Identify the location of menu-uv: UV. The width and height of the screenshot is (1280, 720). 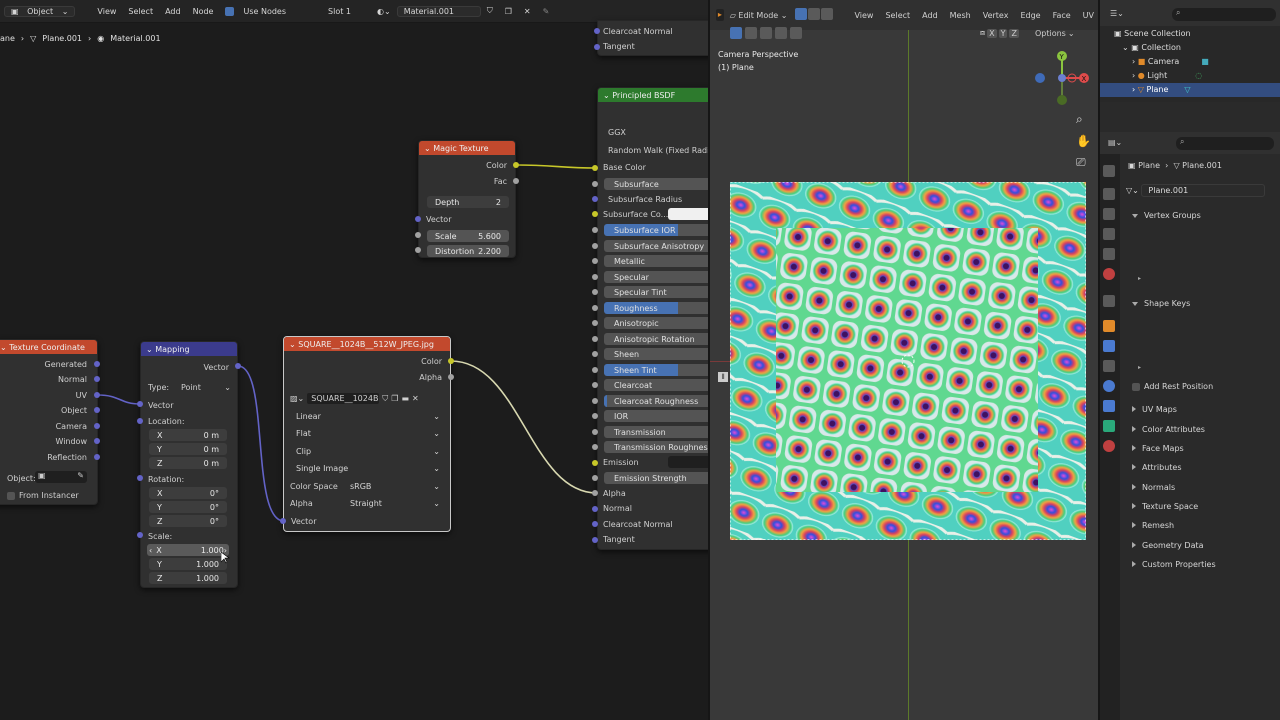
(1087, 15).